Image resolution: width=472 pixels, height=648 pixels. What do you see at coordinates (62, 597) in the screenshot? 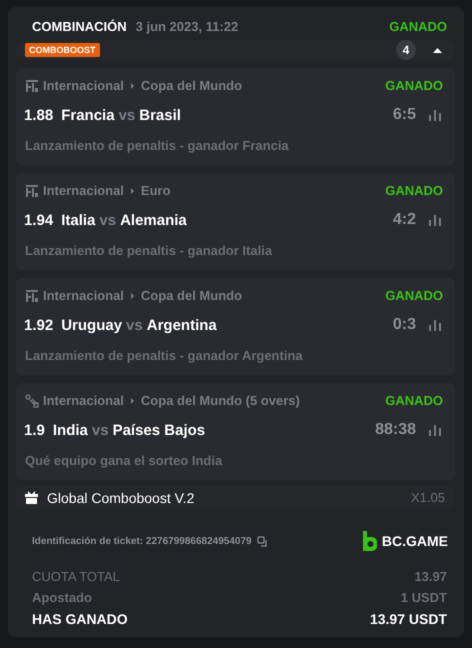
I see `total-label: Apostado` at bounding box center [62, 597].